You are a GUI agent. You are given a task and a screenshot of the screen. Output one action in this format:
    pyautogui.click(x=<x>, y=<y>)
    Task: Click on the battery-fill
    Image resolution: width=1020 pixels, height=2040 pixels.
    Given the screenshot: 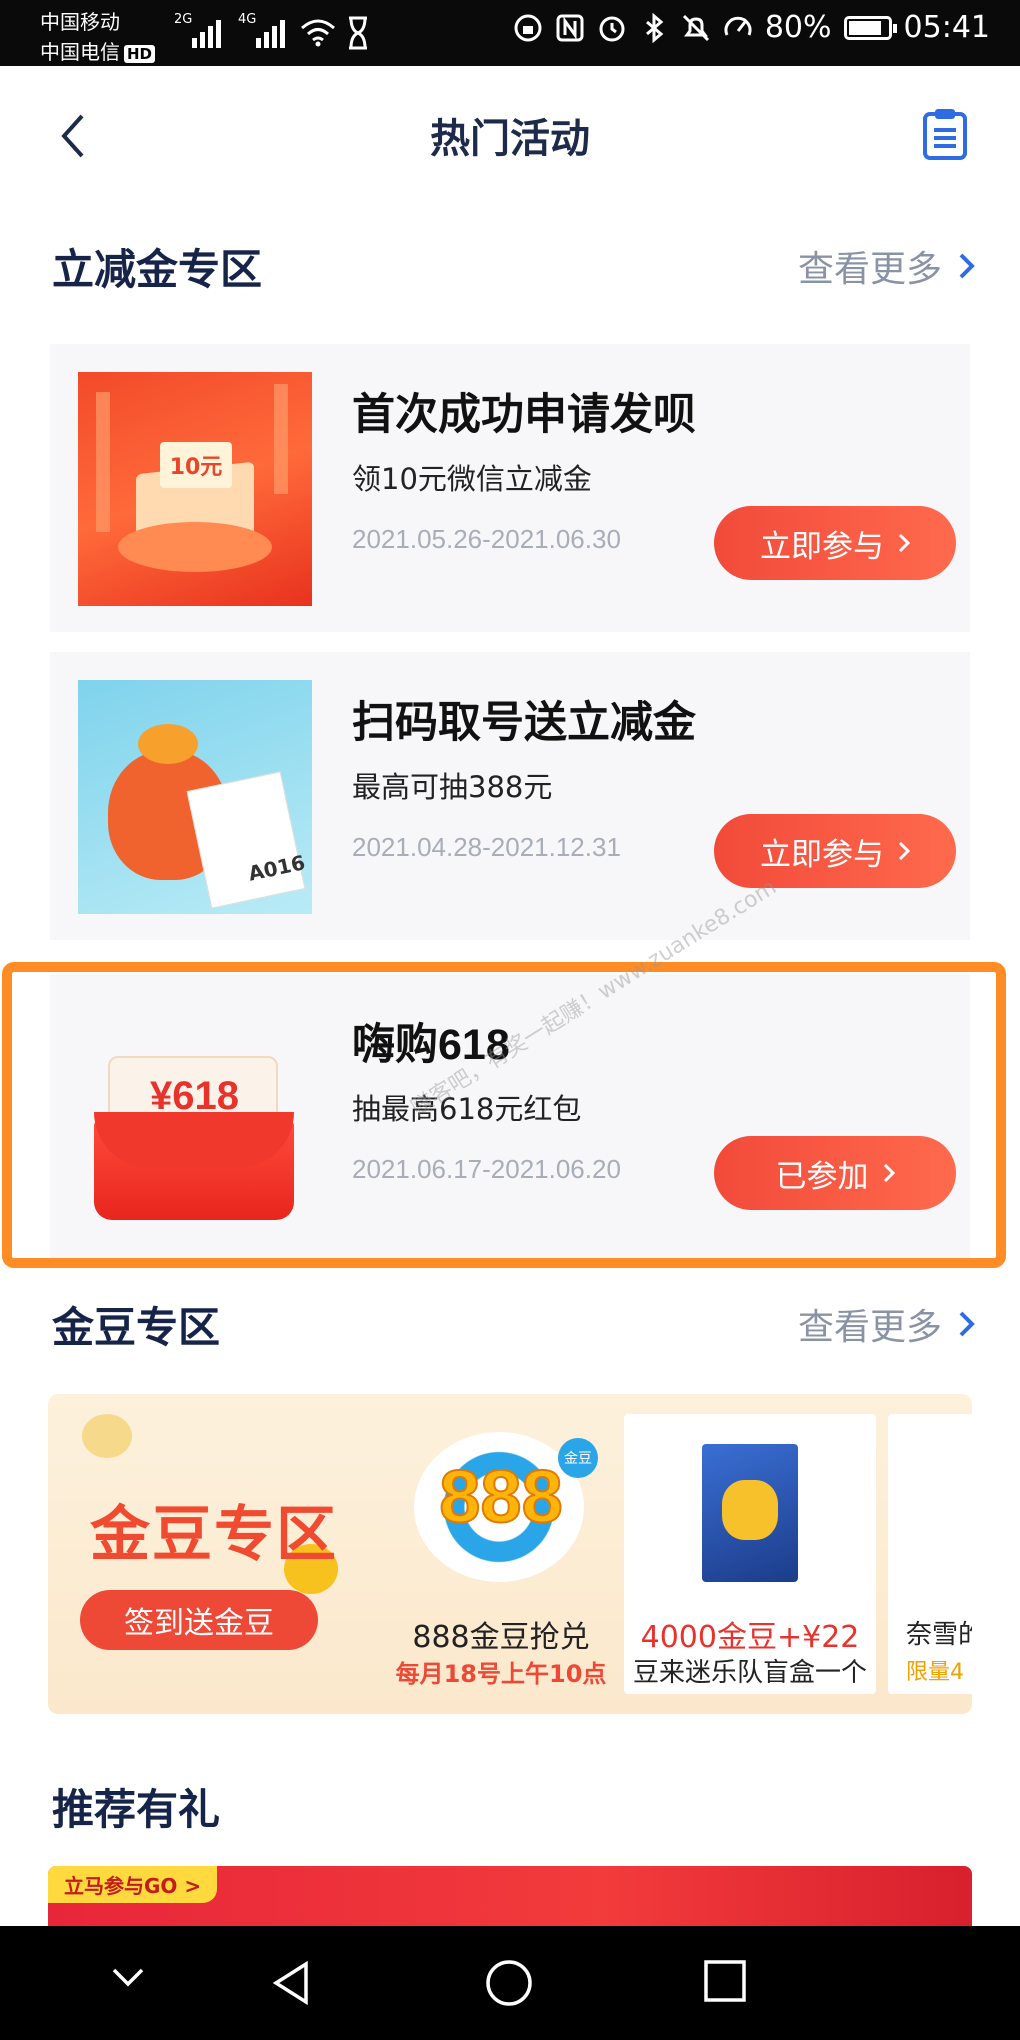 What is the action you would take?
    pyautogui.click(x=864, y=27)
    